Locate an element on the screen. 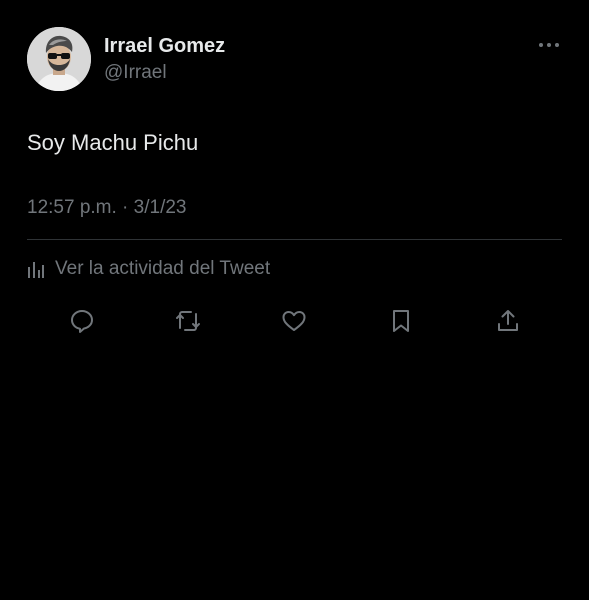 This screenshot has width=589, height=600. author-handle: @Irrael is located at coordinates (164, 73).